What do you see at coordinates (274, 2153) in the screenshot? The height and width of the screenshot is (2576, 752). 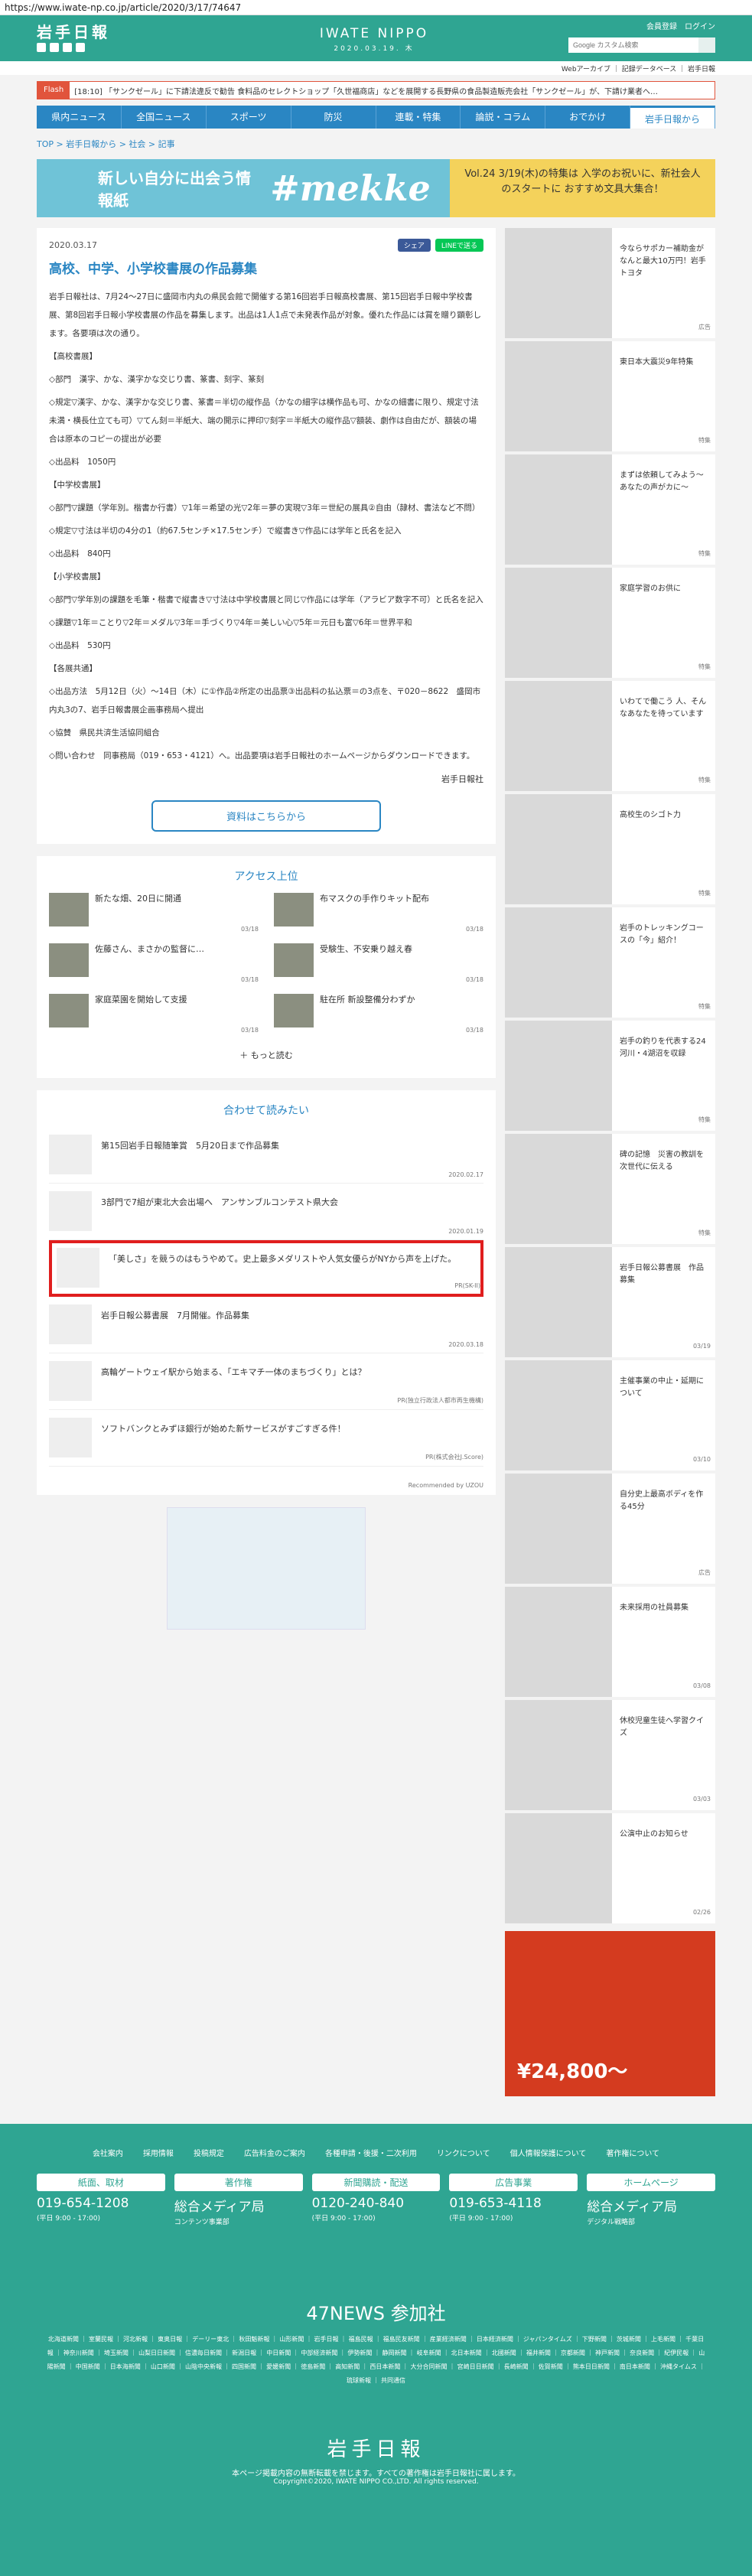 I see `footer-link: 広告料金のご案内` at bounding box center [274, 2153].